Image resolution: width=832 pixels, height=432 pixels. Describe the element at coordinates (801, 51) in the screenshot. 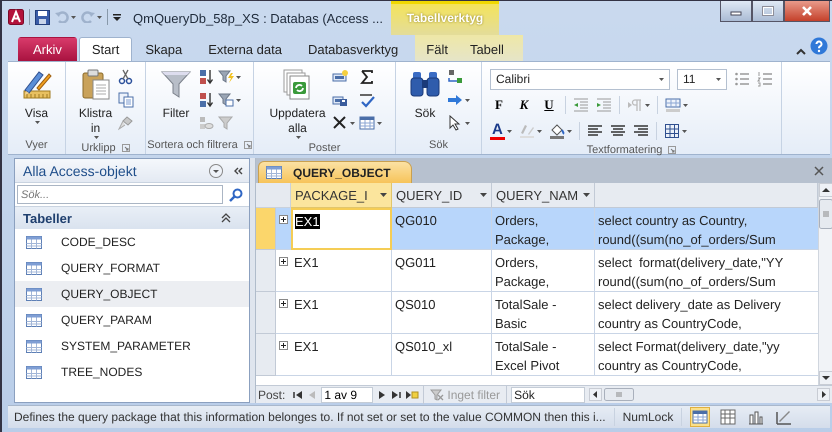

I see `collapse-ribbon-icon` at that location.